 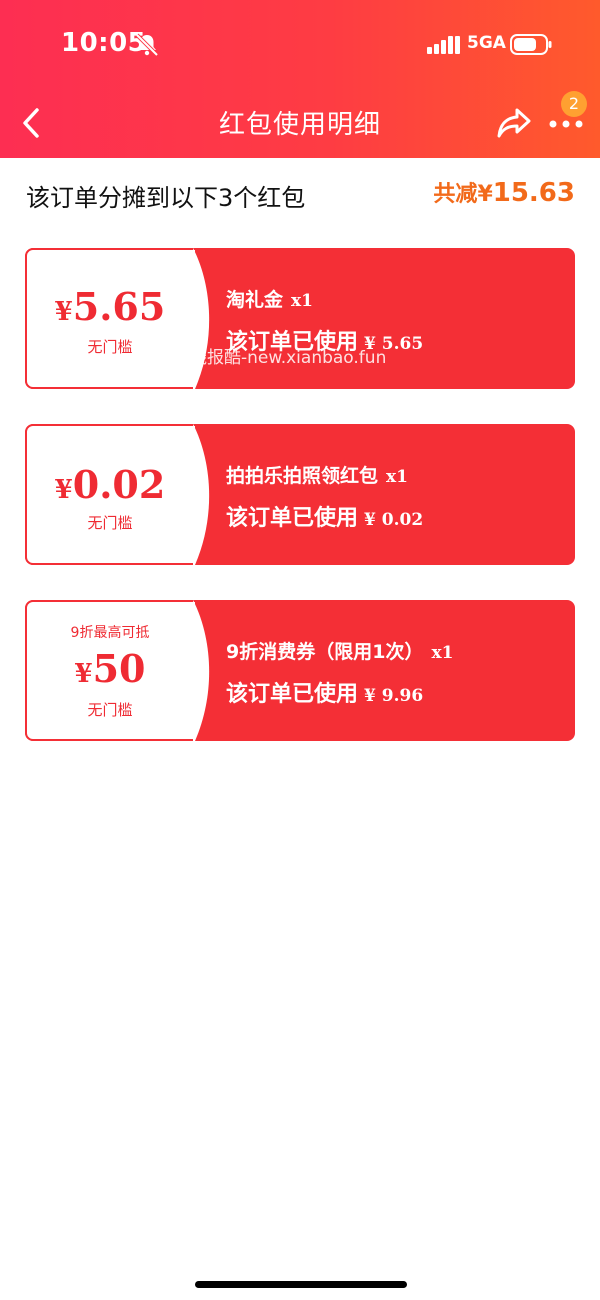 What do you see at coordinates (486, 43) in the screenshot?
I see `network-label: 5GA` at bounding box center [486, 43].